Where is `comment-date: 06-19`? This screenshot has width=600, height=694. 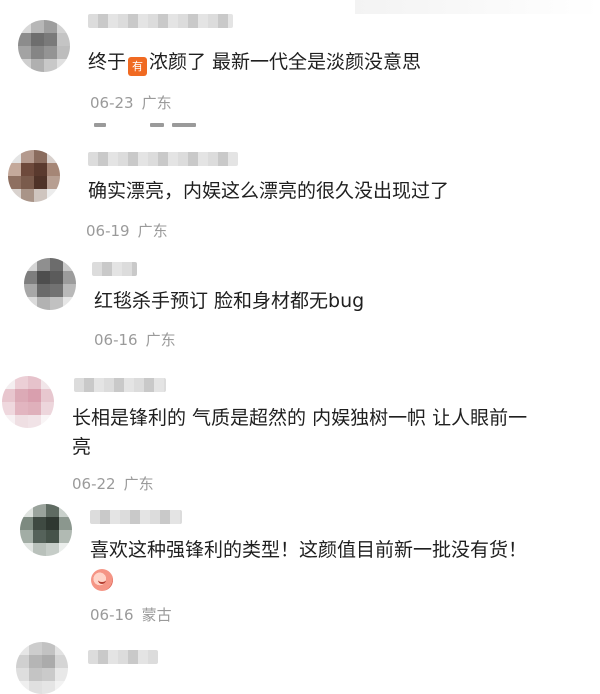 comment-date: 06-19 is located at coordinates (108, 231).